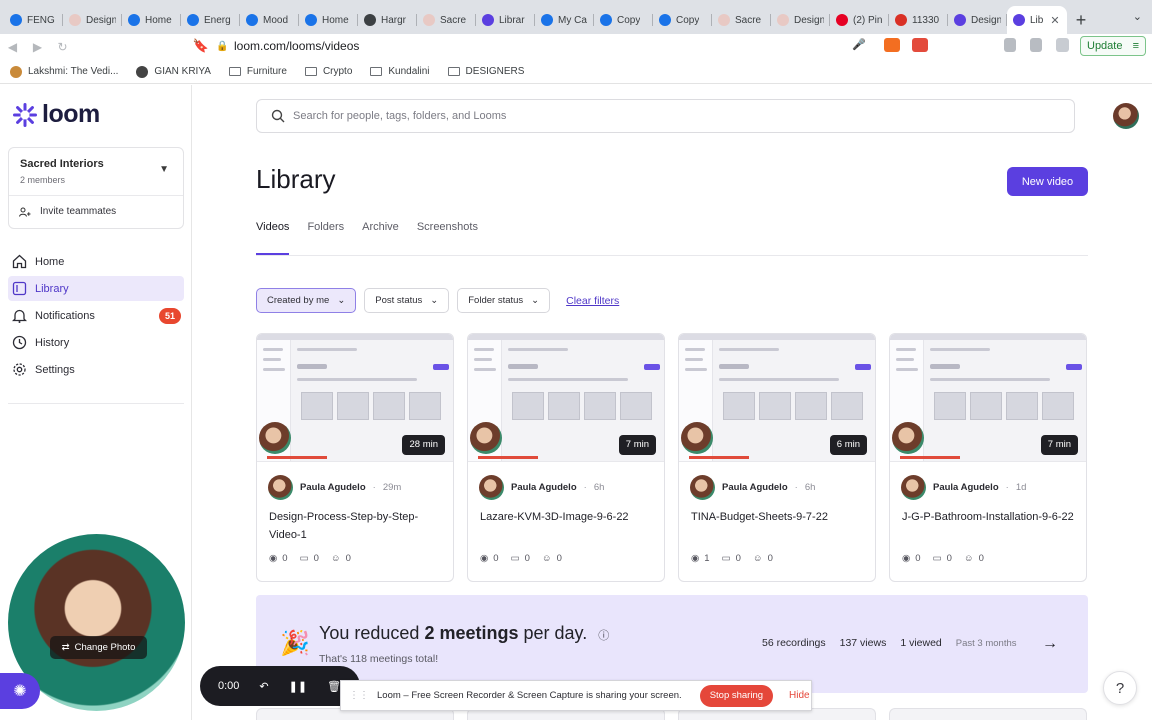 This screenshot has height=720, width=1152. I want to click on drag-handle-icon: ⋮⋮, so click(359, 695).